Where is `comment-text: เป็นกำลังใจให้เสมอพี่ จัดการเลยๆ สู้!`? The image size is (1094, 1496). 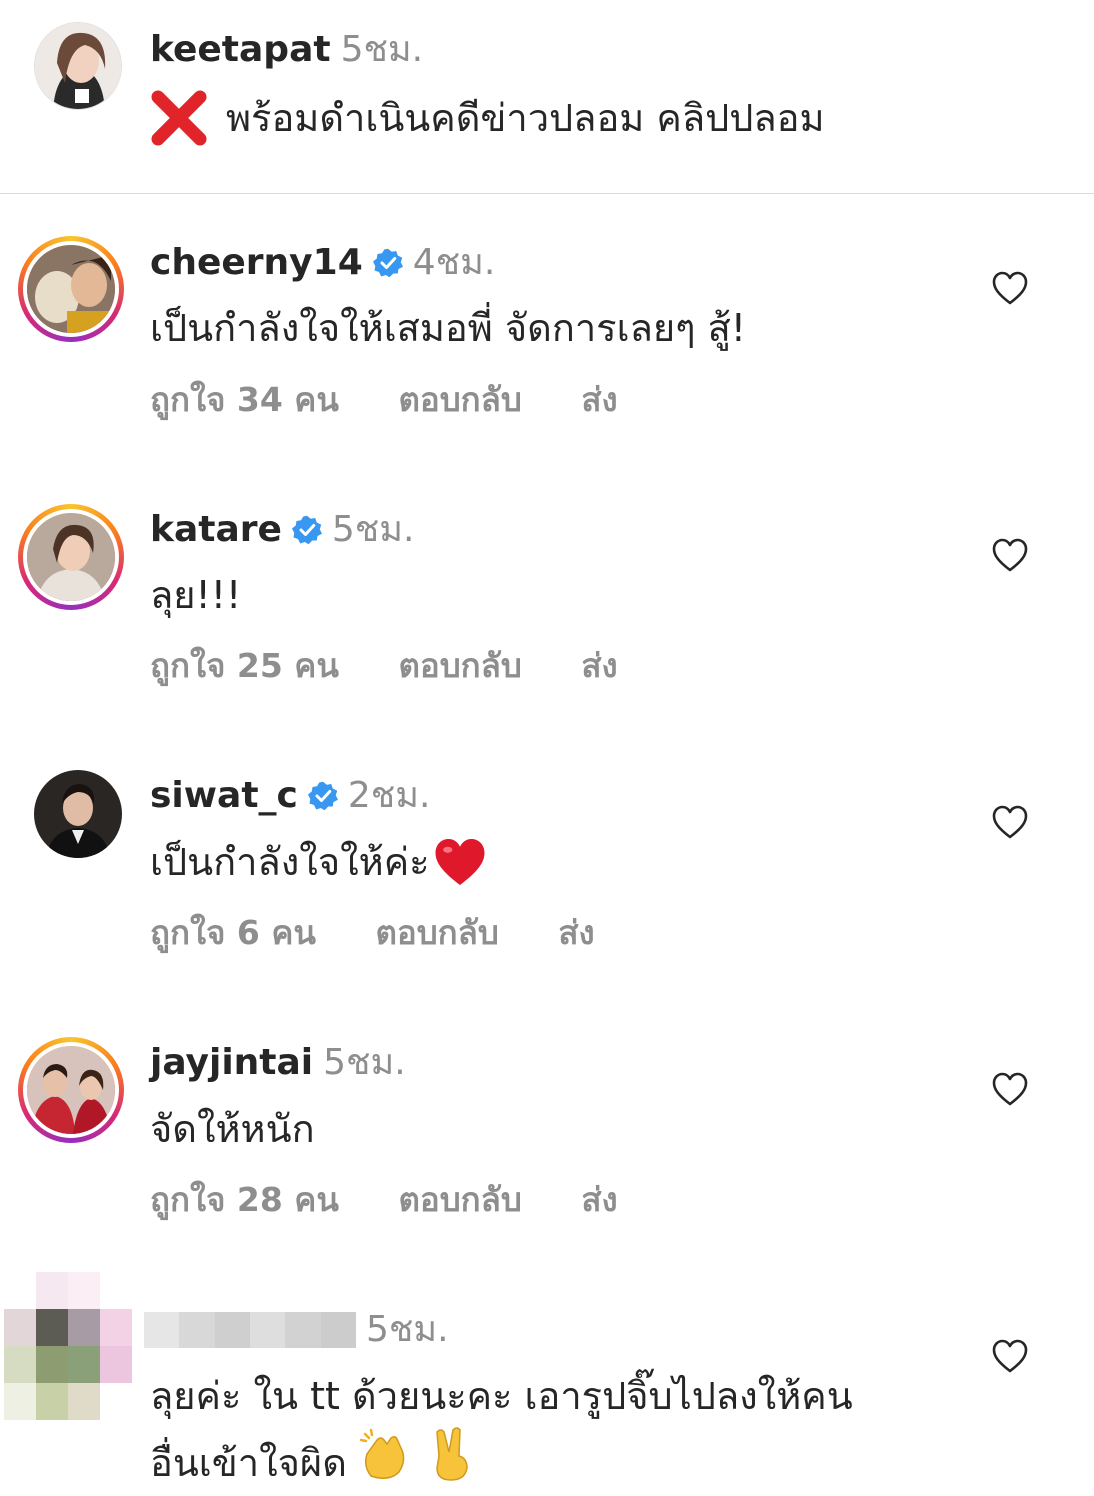
comment-text: เป็นกำลังใจให้เสมอพี่ จัดการเลยๆ สู้! is located at coordinates (448, 328).